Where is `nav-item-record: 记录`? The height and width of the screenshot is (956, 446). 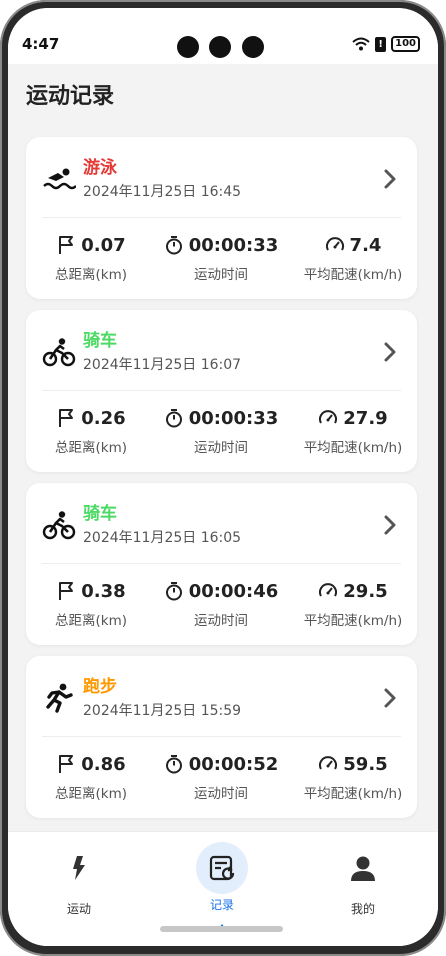 nav-item-record: 记录 is located at coordinates (222, 882).